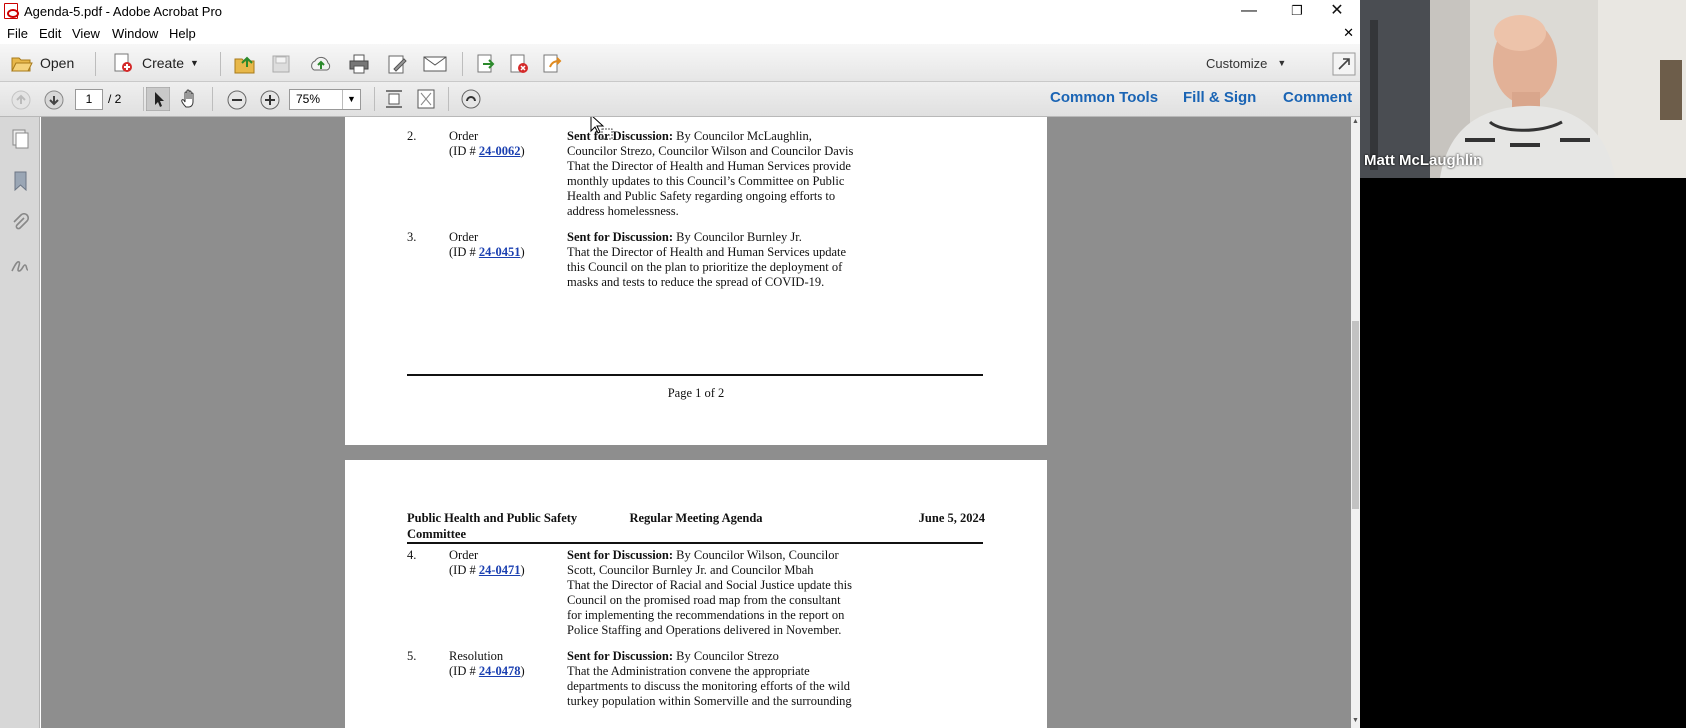  Describe the element at coordinates (1317, 97) in the screenshot. I see `tab-comment: Comment` at that location.